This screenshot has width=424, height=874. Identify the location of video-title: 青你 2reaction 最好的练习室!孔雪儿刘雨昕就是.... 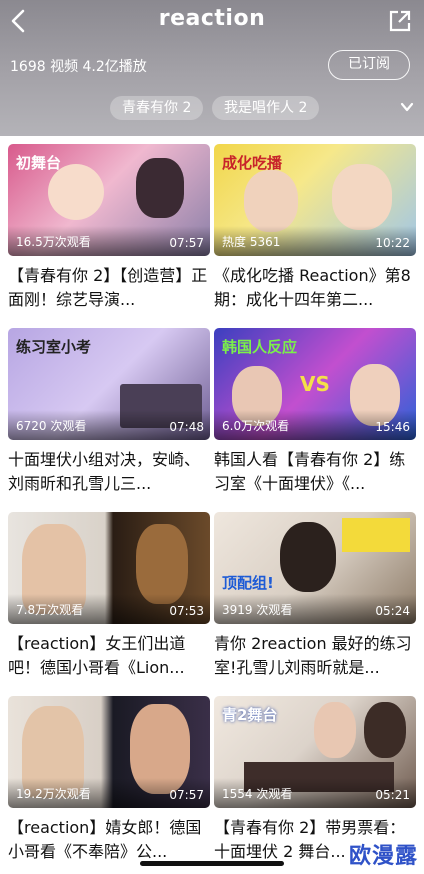
(315, 656).